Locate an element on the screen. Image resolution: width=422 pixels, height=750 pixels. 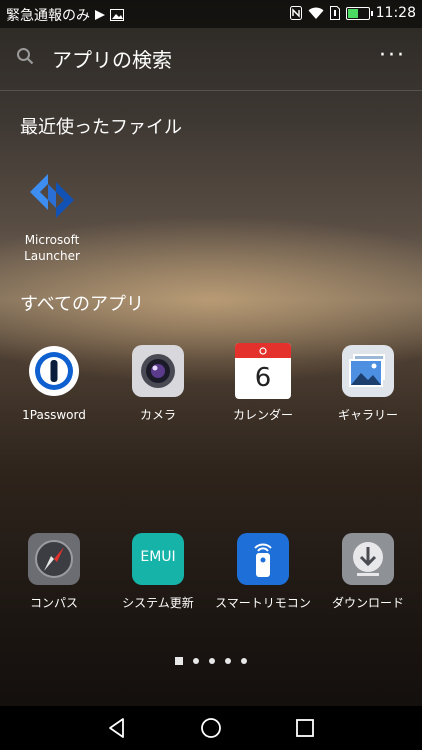
app-camera: カメラ is located at coordinates (158, 384).